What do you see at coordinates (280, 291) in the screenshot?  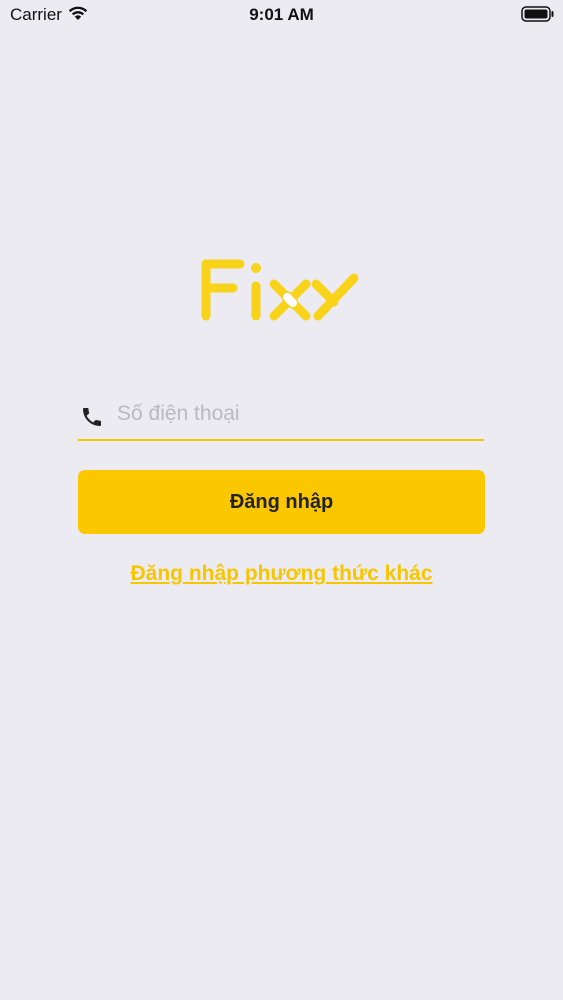 I see `fixy-logo` at bounding box center [280, 291].